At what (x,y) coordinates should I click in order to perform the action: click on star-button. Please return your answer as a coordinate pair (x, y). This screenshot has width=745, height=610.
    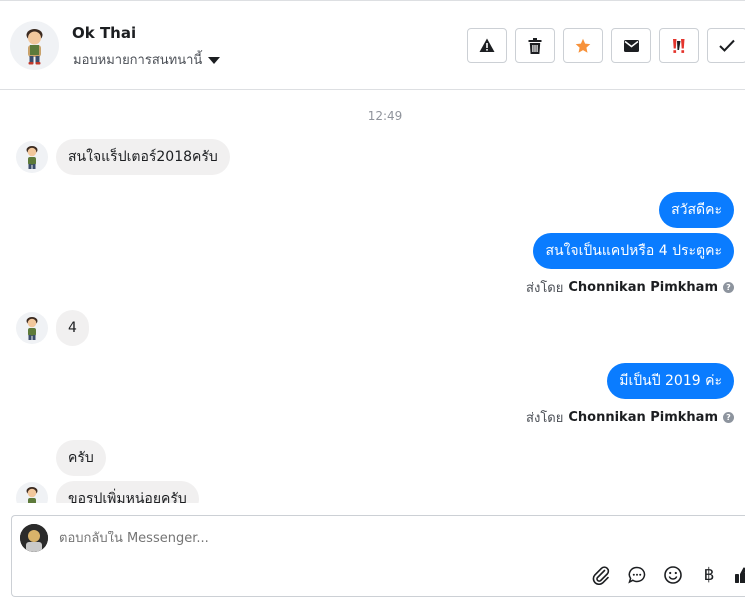
    Looking at the image, I should click on (583, 45).